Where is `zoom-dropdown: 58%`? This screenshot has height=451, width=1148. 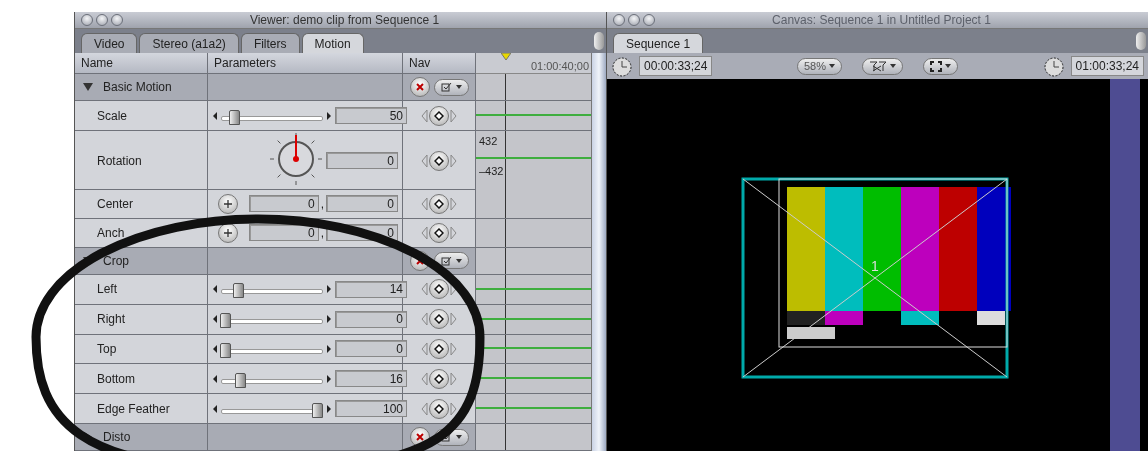
zoom-dropdown: 58% is located at coordinates (820, 66).